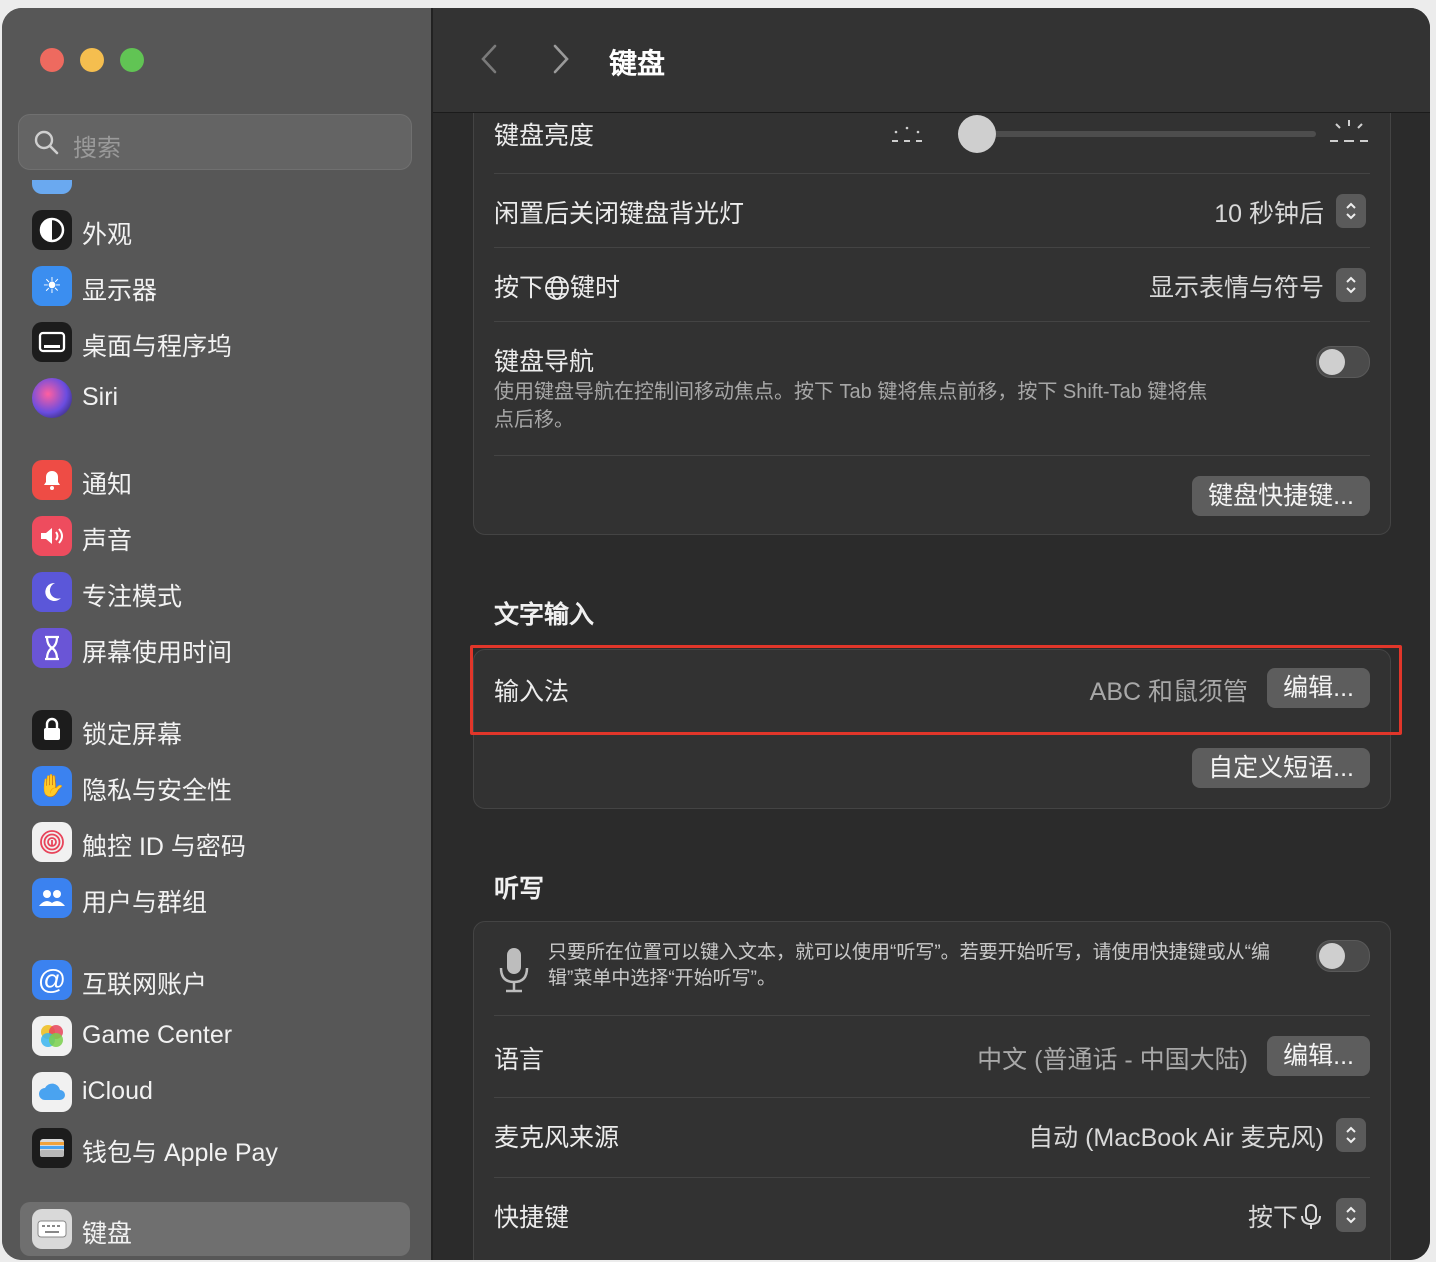  I want to click on sidebar-item-users-groups: 用户与群组, so click(220, 898).